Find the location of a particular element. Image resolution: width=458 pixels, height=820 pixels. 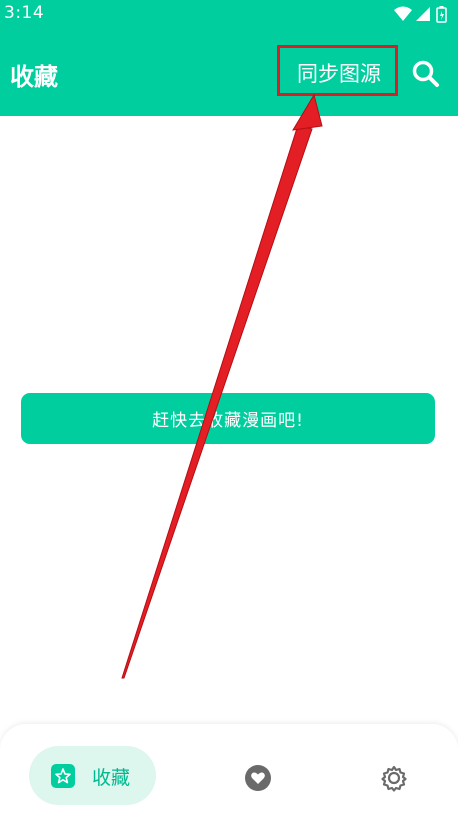

annotation-highlight-box is located at coordinates (337, 70).